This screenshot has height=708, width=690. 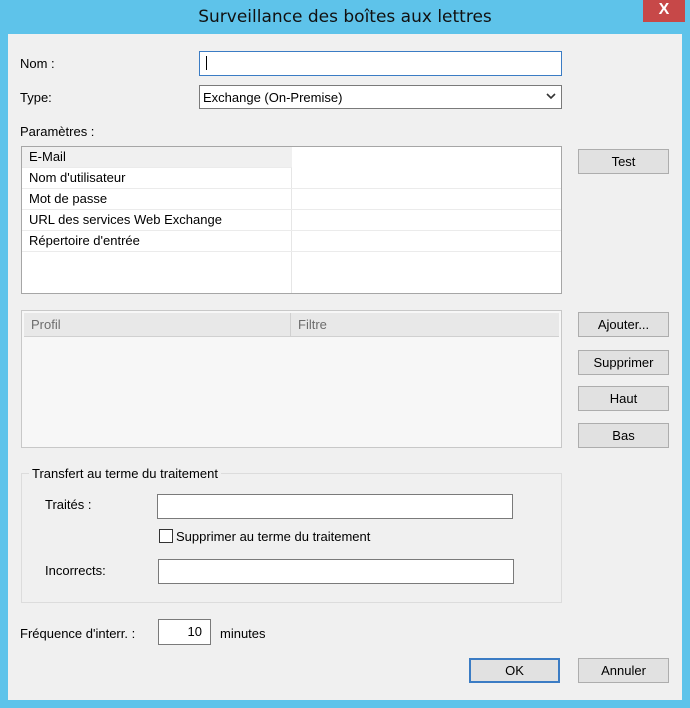 I want to click on params-row: Répertoire d'entrée, so click(x=291, y=241).